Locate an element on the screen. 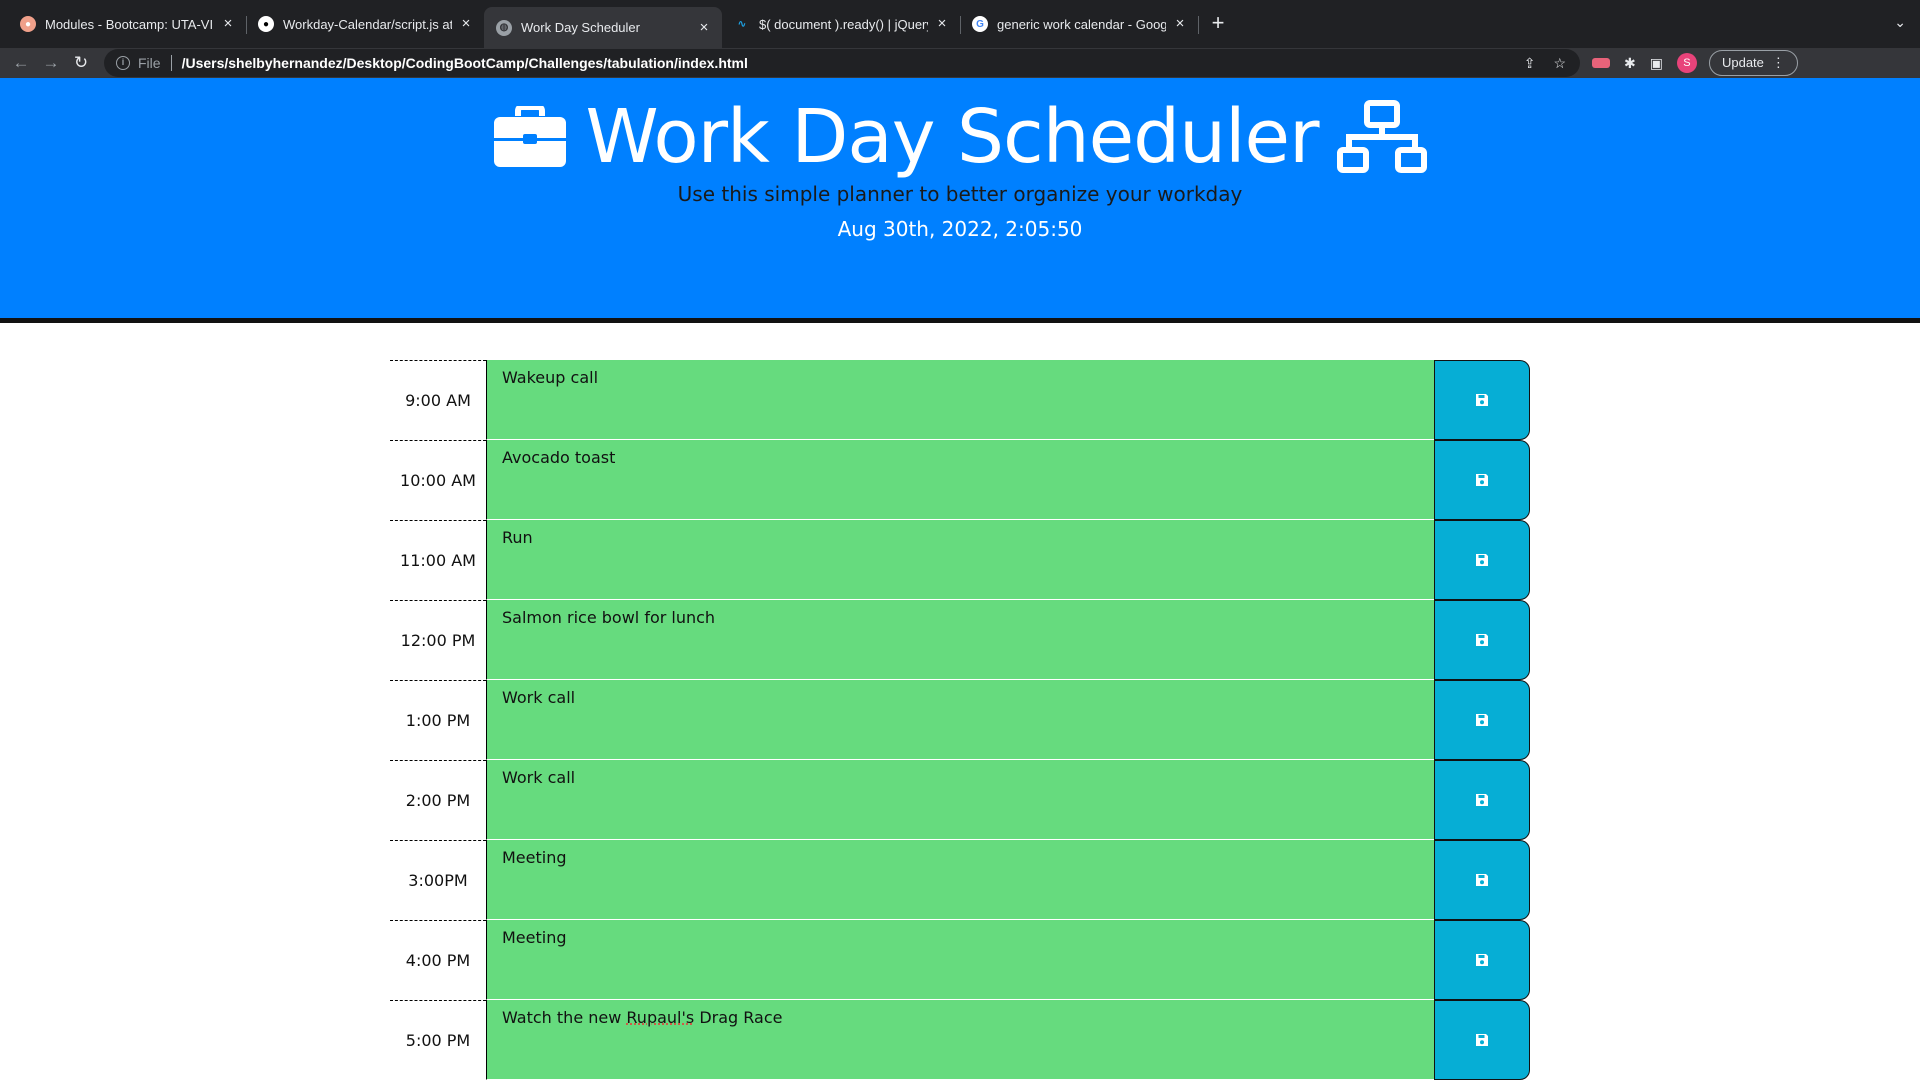 The width and height of the screenshot is (1920, 1080). side-panel-icon: ▣ is located at coordinates (1656, 63).